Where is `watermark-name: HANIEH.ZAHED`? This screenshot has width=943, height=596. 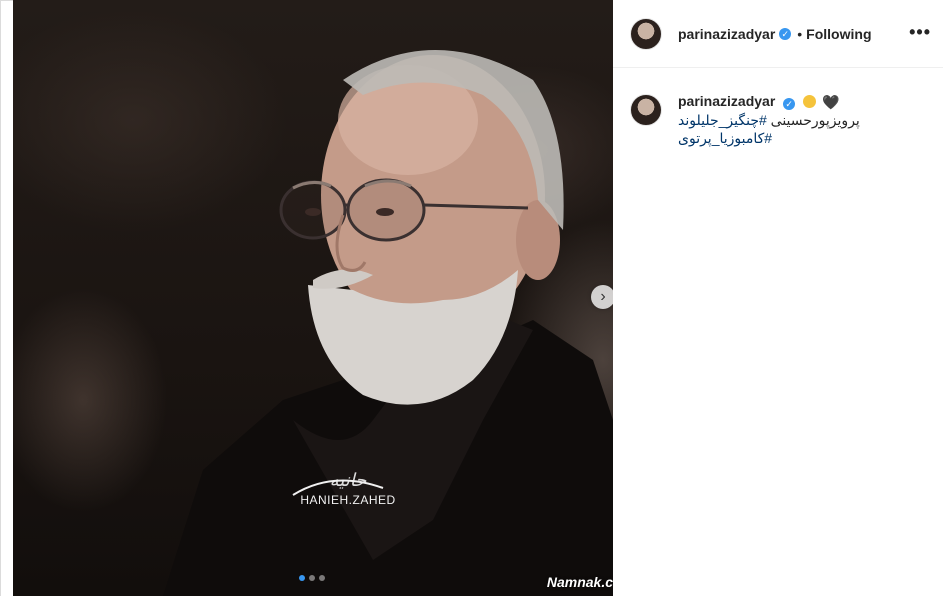 watermark-name: HANIEH.ZAHED is located at coordinates (348, 500).